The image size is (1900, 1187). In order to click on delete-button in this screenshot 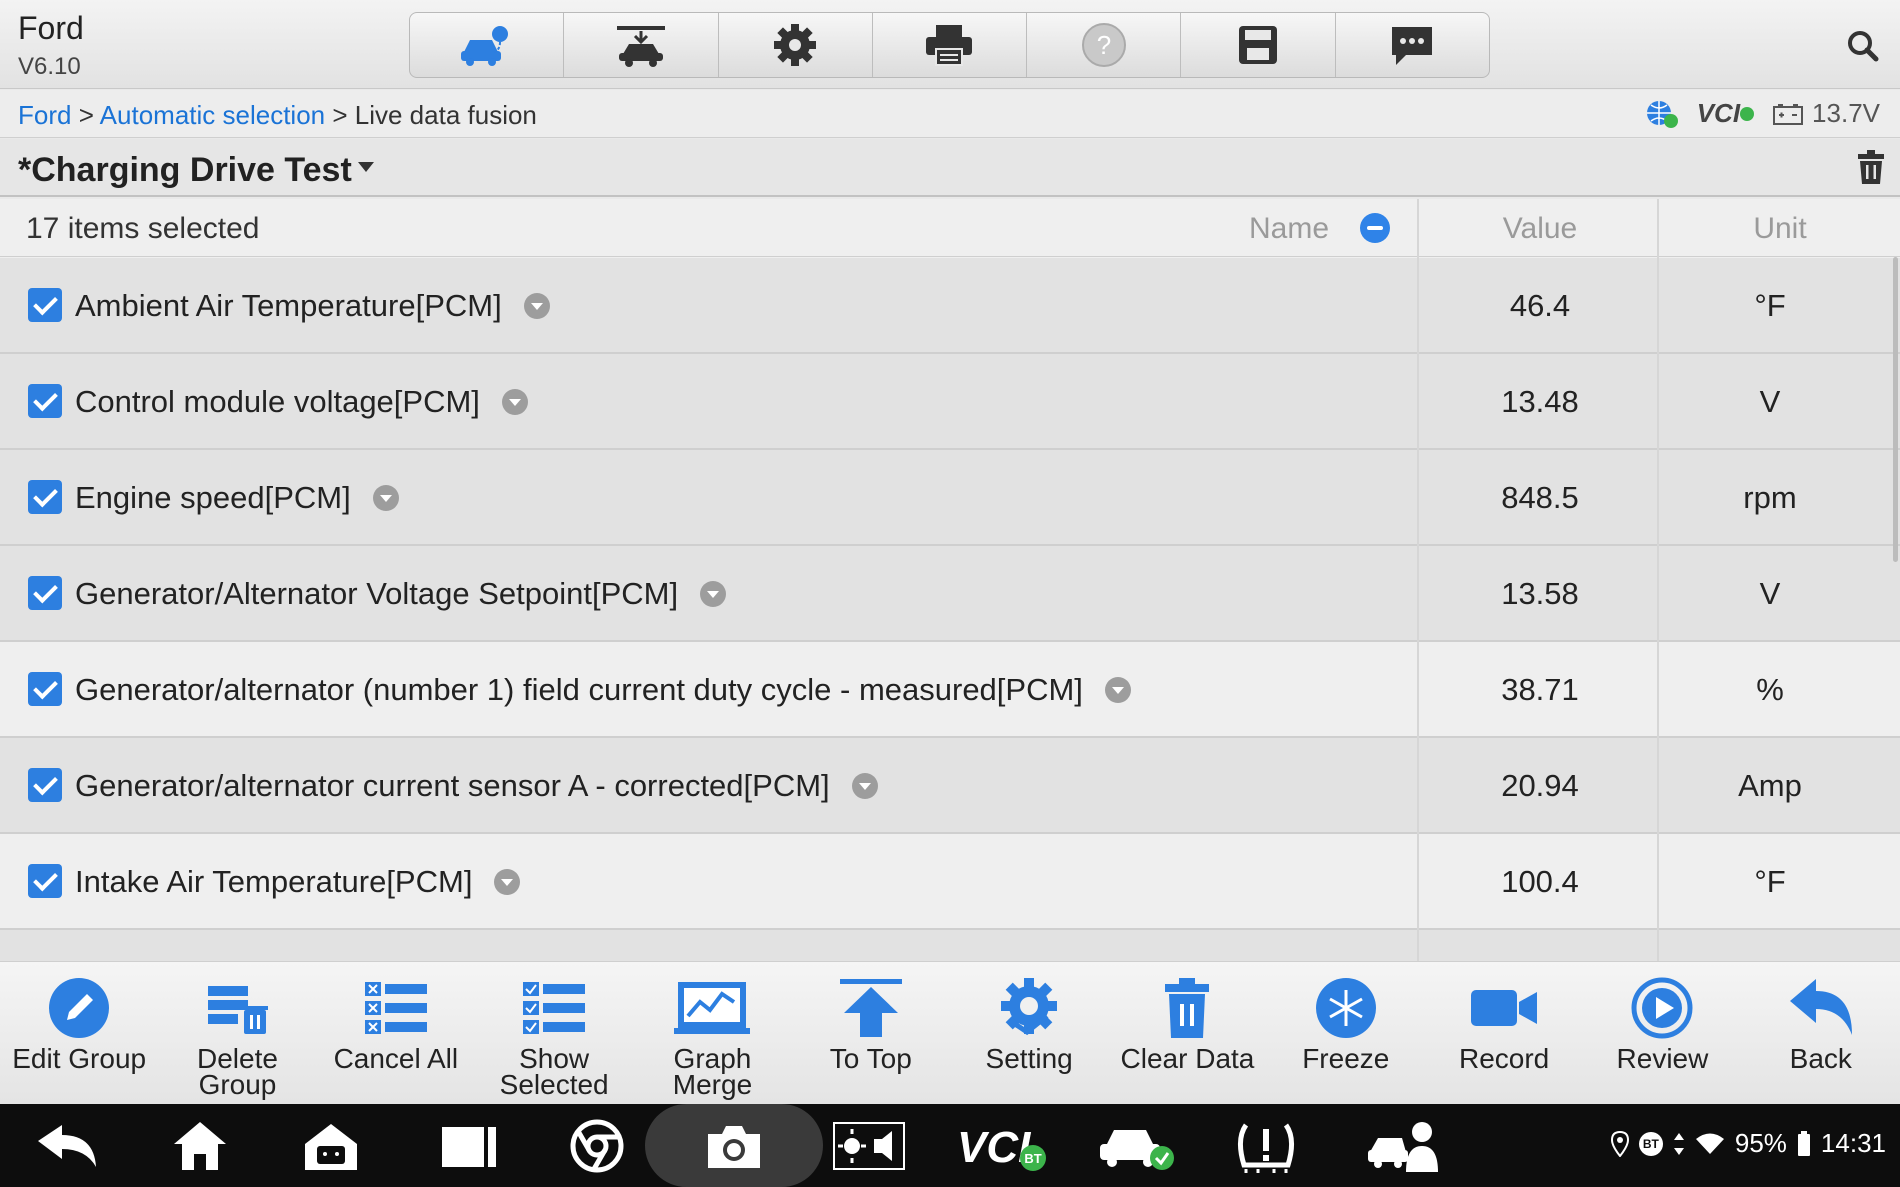, I will do `click(1871, 169)`.